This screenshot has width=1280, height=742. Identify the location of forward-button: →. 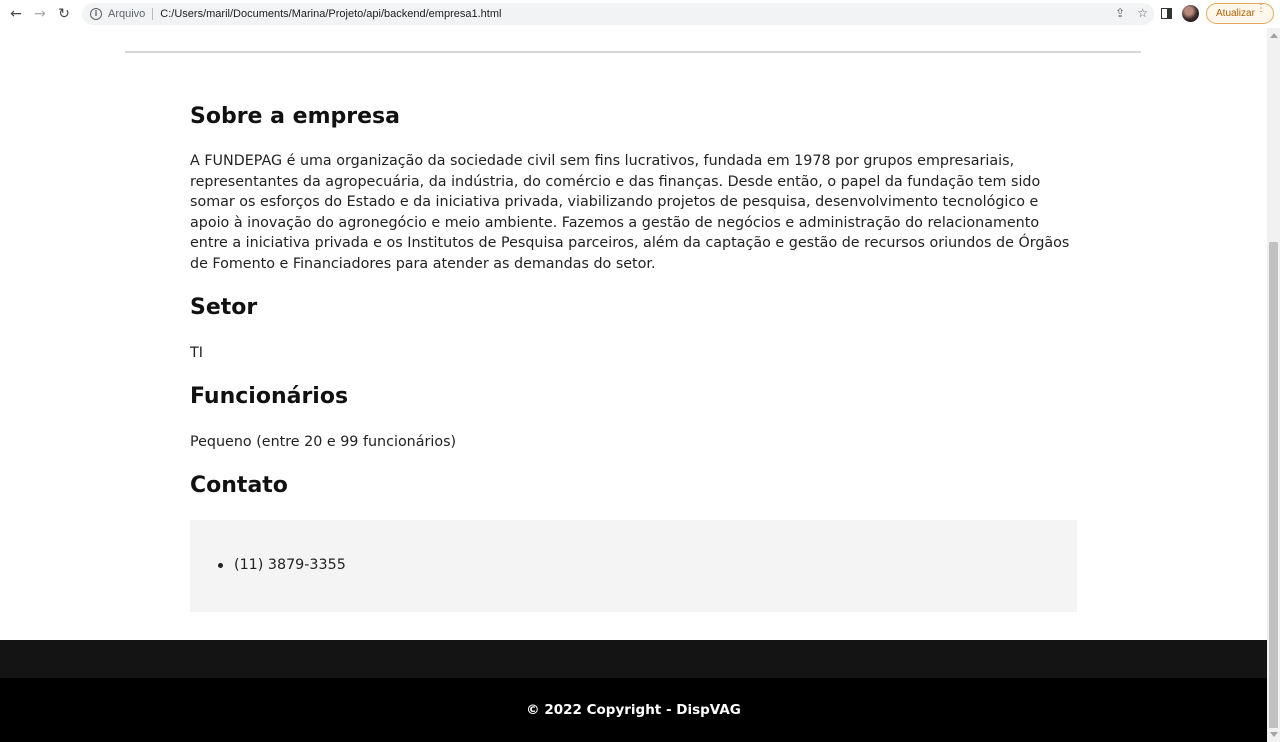
(40, 14).